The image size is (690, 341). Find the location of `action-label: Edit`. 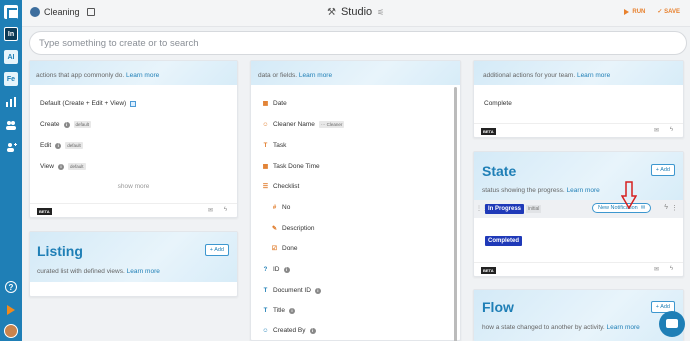

action-label: Edit is located at coordinates (46, 145).